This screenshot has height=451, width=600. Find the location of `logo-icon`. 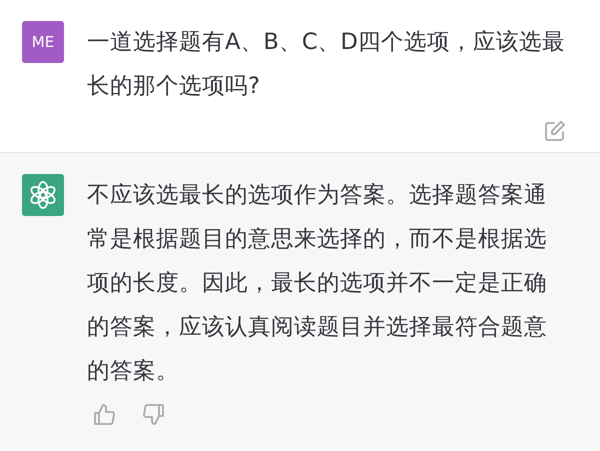

logo-icon is located at coordinates (43, 195).